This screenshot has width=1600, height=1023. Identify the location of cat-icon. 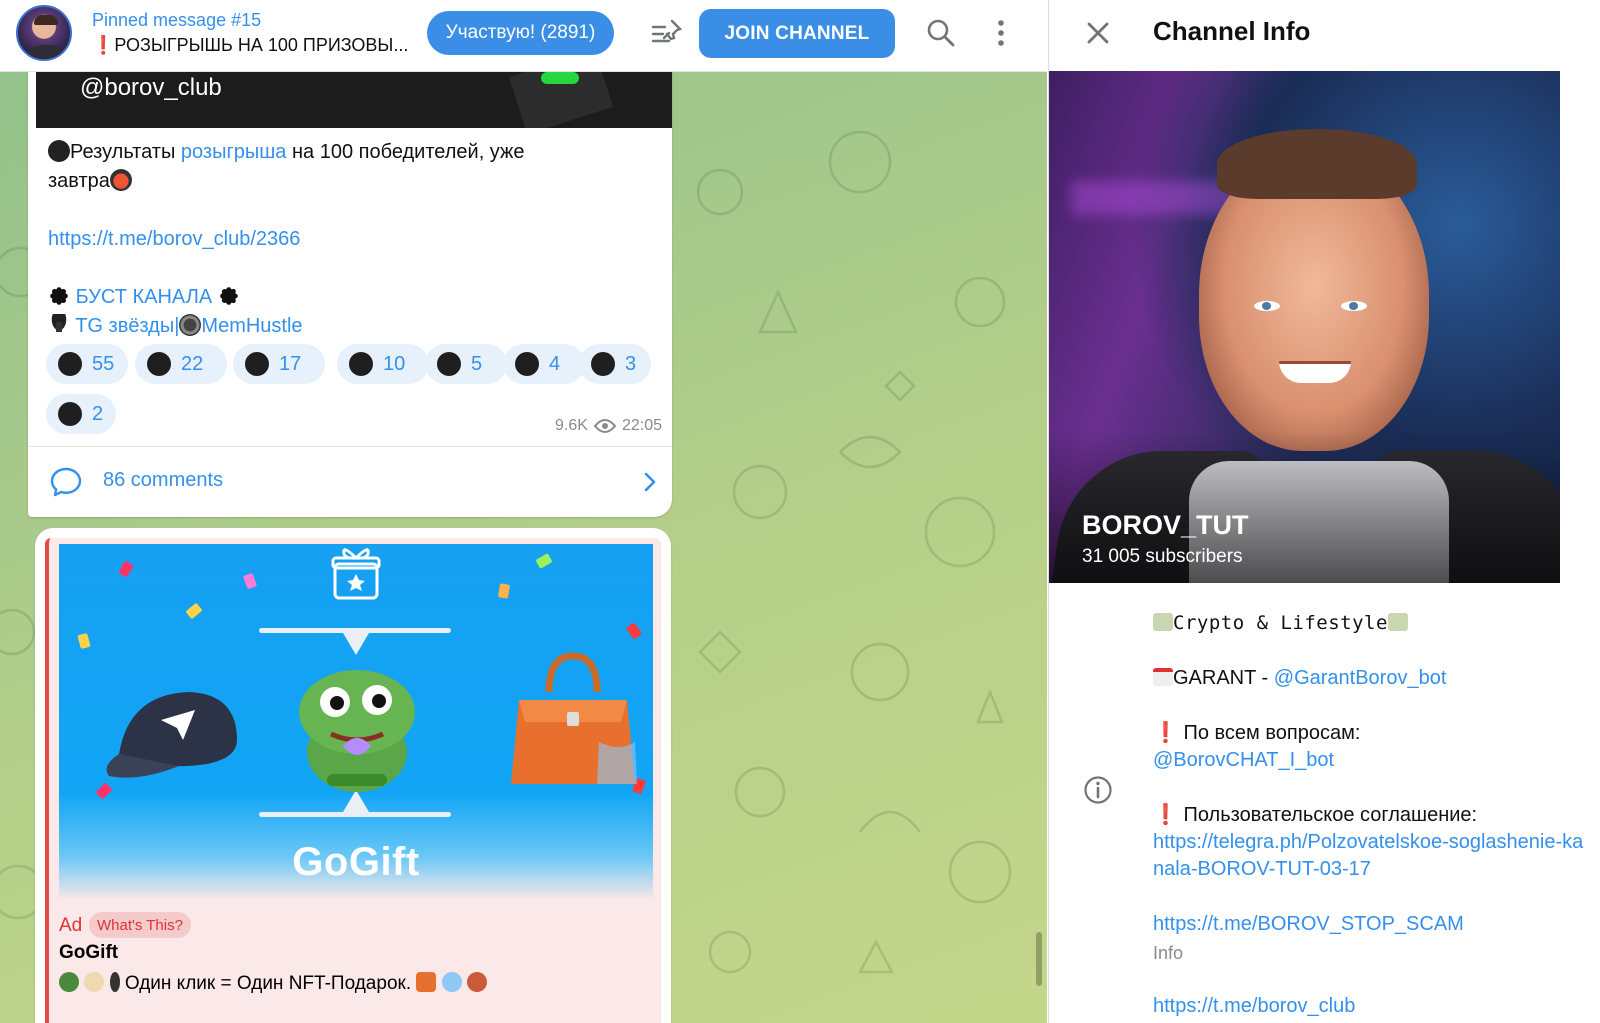
(527, 364).